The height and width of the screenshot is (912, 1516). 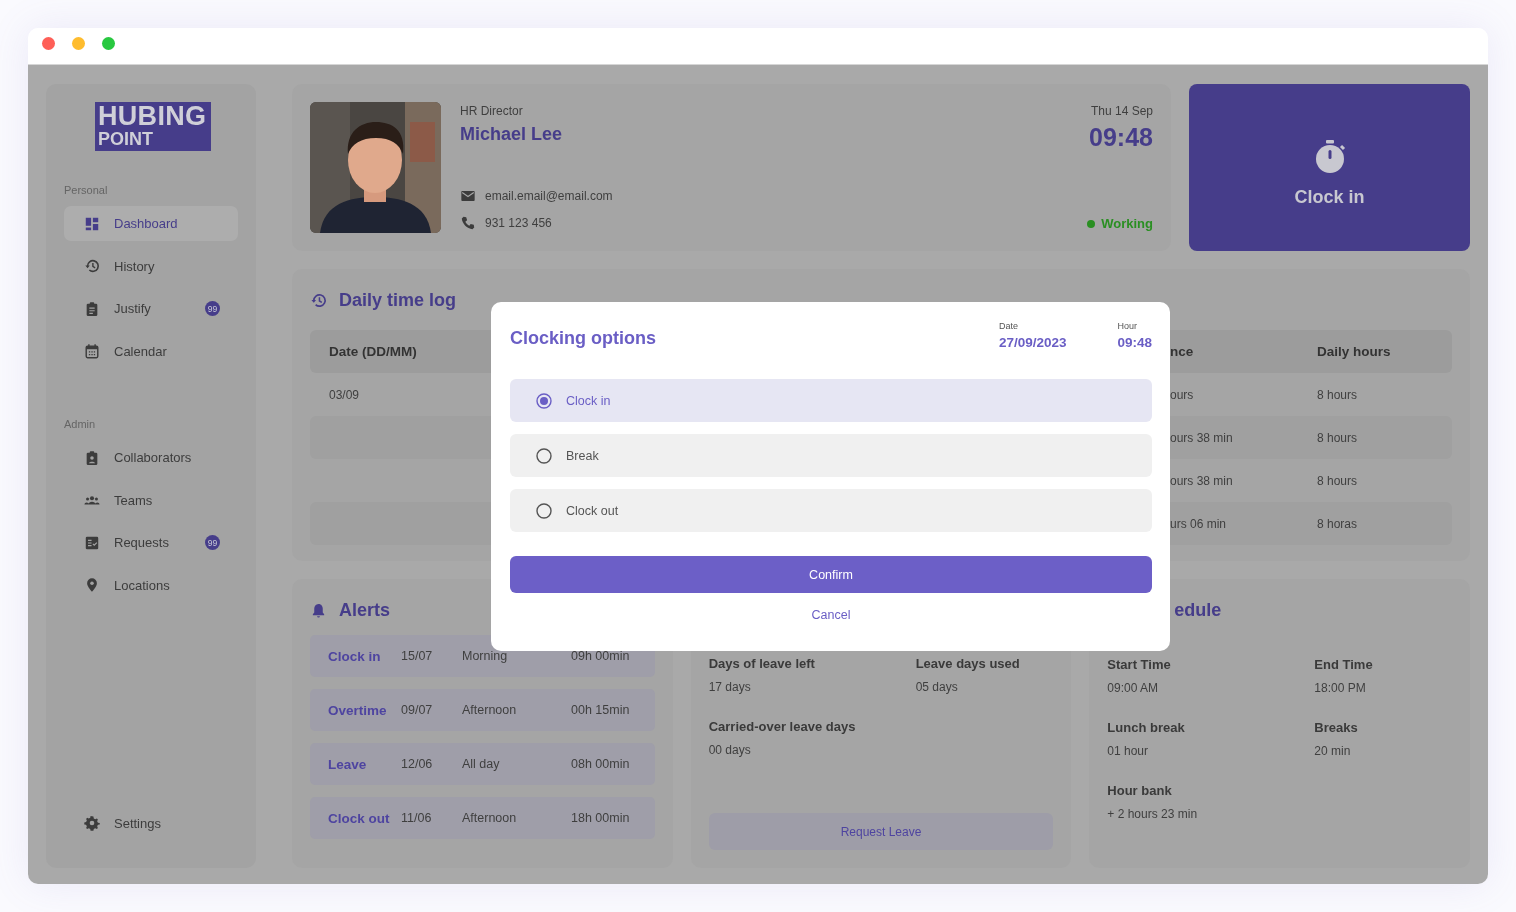 What do you see at coordinates (762, 663) in the screenshot?
I see `field-label: Days of leave left` at bounding box center [762, 663].